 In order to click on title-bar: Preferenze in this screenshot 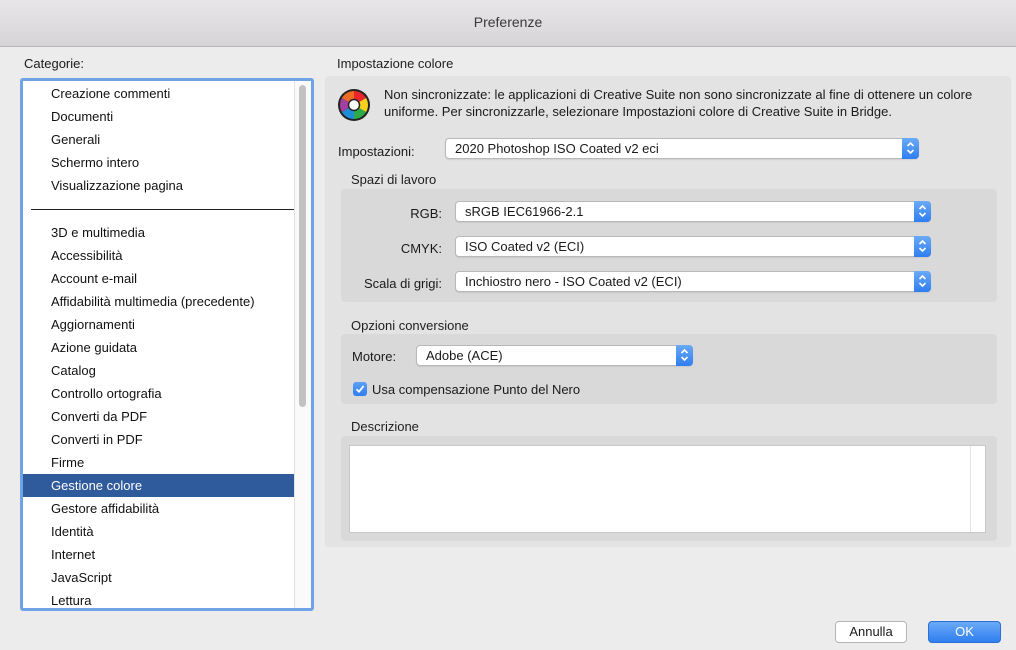, I will do `click(508, 23)`.